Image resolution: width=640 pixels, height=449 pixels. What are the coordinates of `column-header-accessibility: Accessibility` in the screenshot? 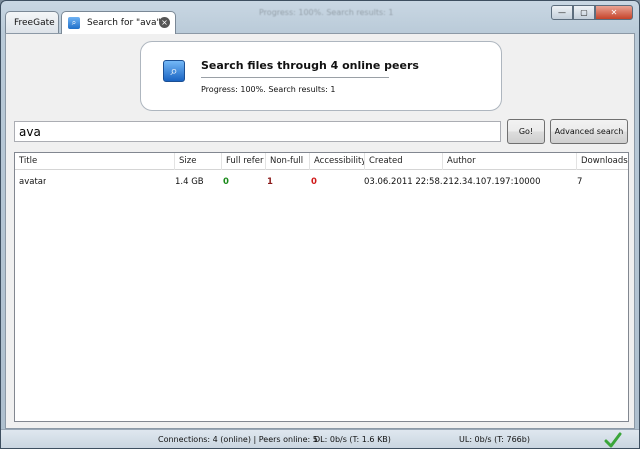 It's located at (337, 161).